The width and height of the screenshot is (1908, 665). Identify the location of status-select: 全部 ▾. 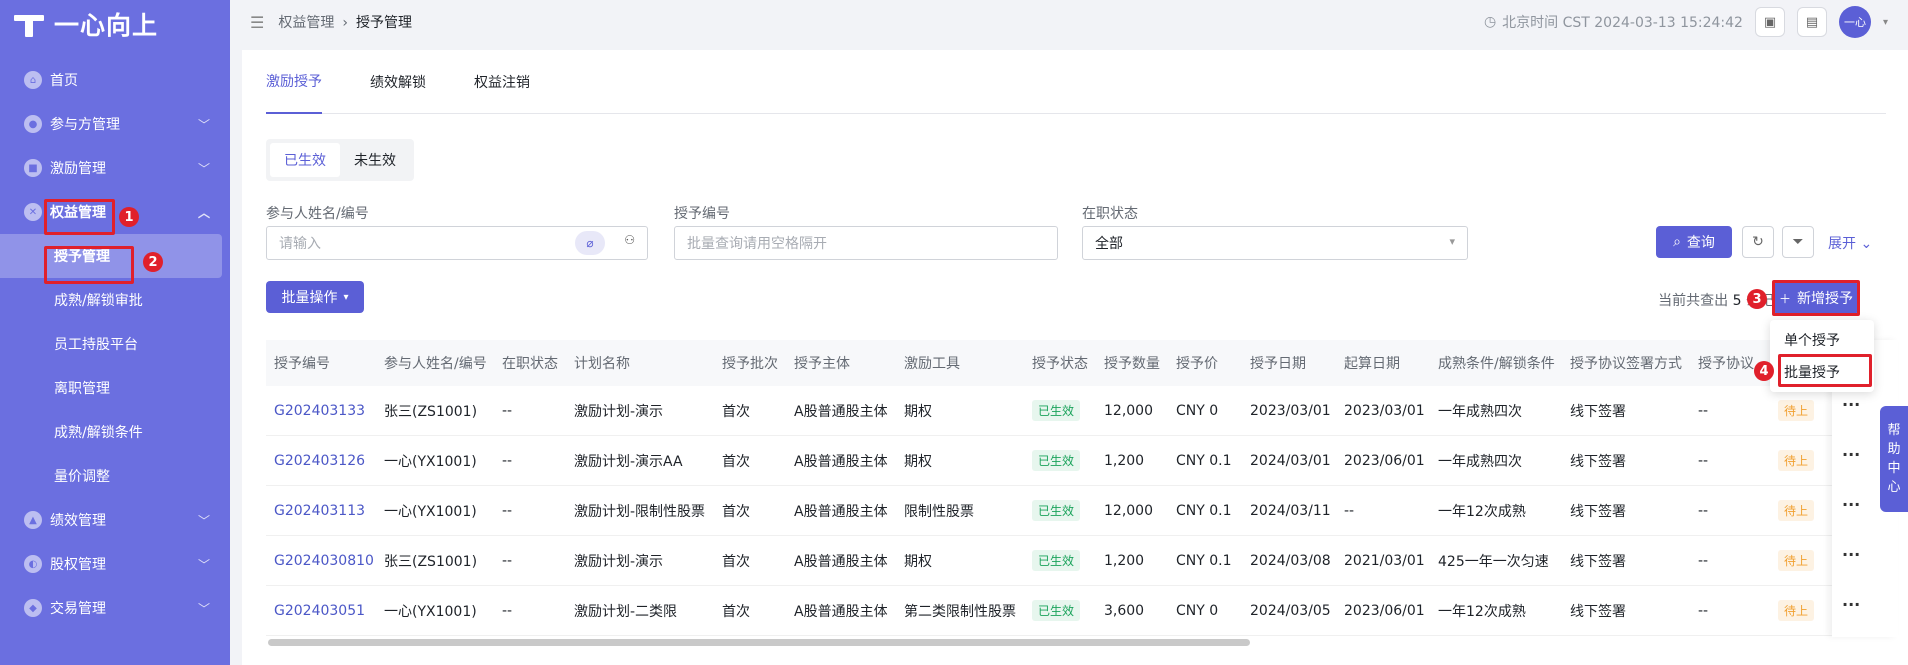
(1275, 243).